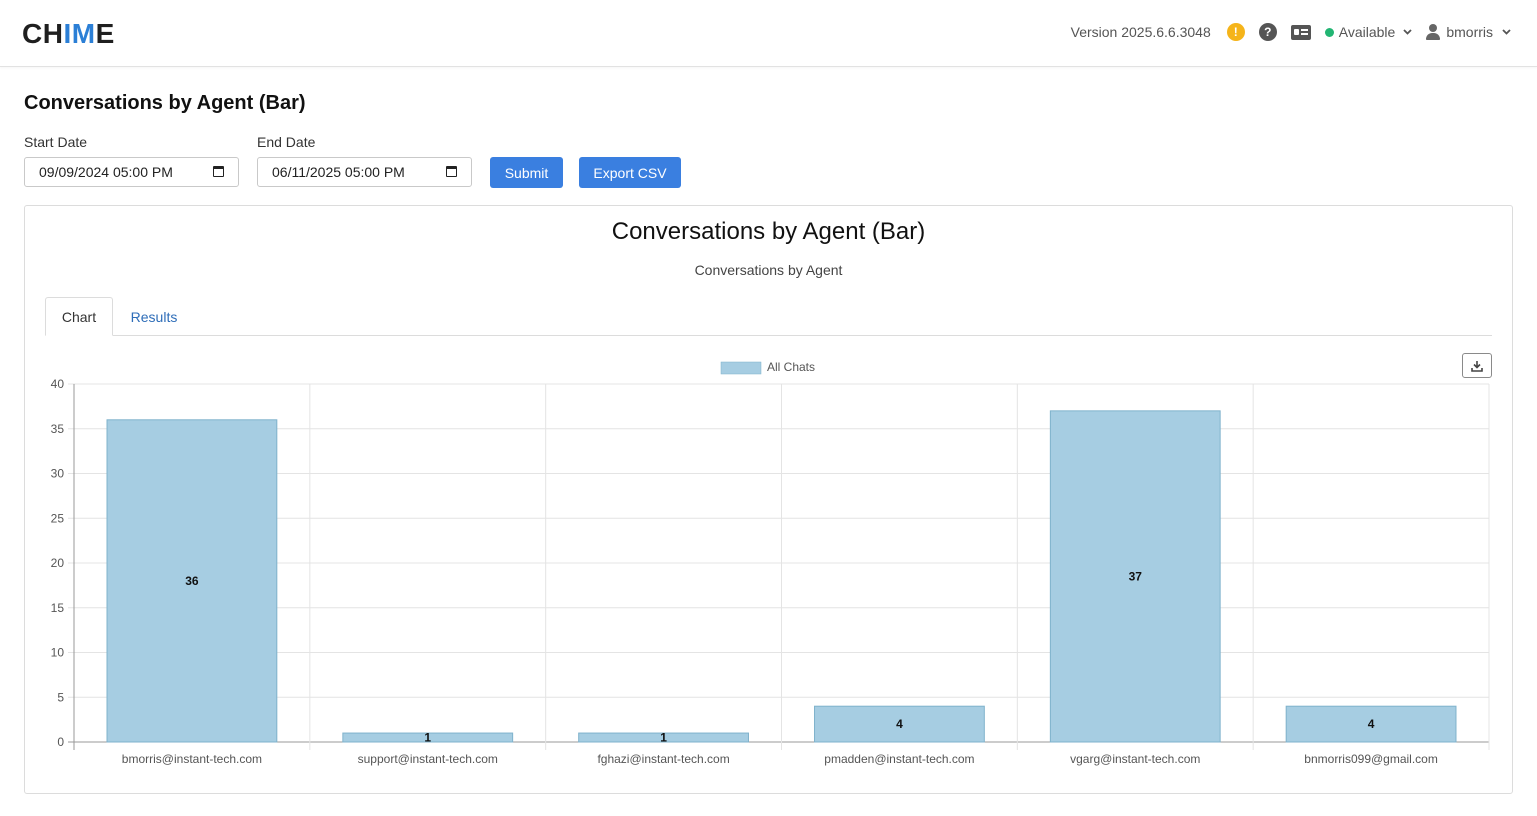 The width and height of the screenshot is (1537, 816). I want to click on y-tick-label: 20, so click(58, 563).